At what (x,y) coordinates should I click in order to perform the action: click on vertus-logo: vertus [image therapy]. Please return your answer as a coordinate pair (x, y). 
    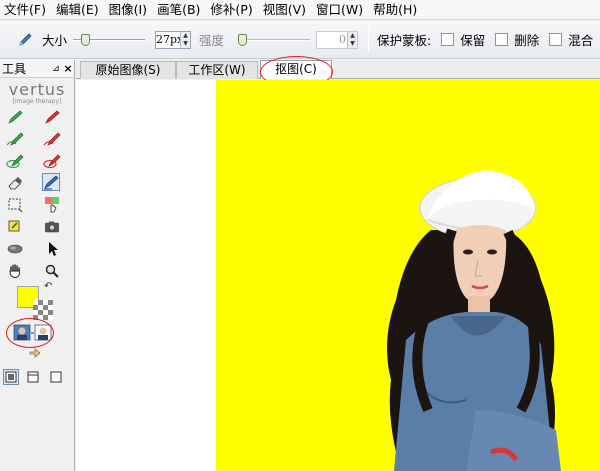
    Looking at the image, I should click on (37, 94).